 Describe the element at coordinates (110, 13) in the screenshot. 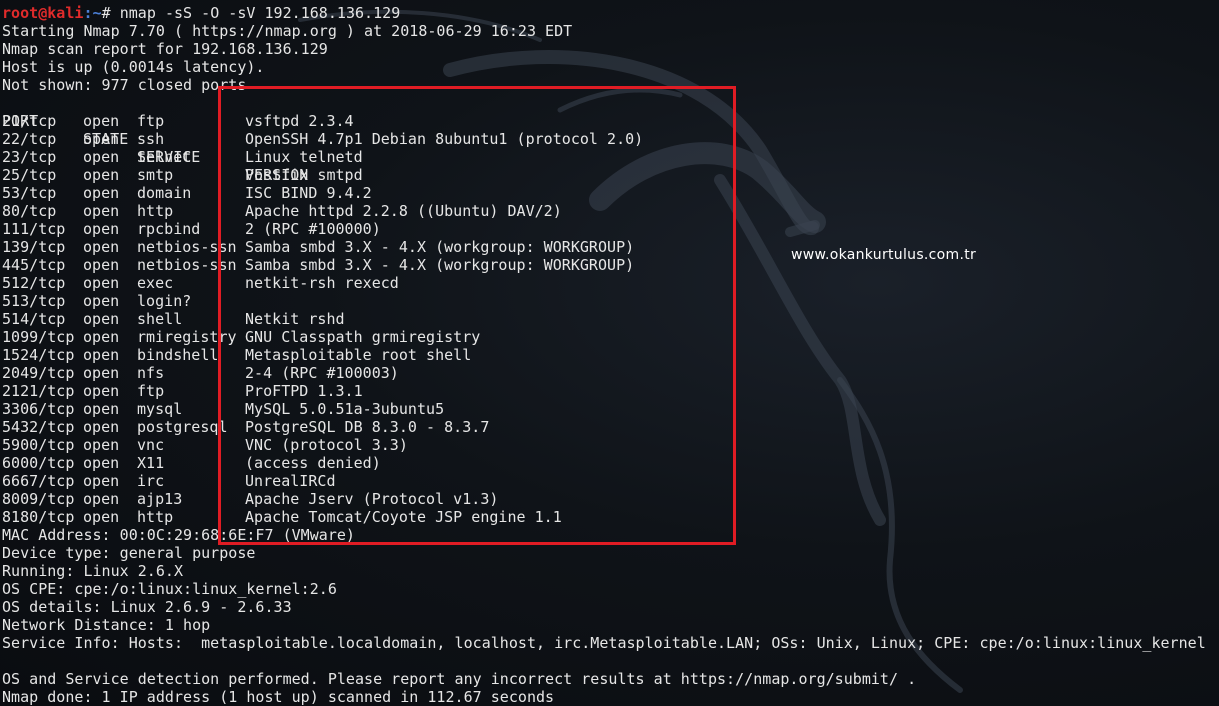

I see `prompt-symbol: #` at that location.